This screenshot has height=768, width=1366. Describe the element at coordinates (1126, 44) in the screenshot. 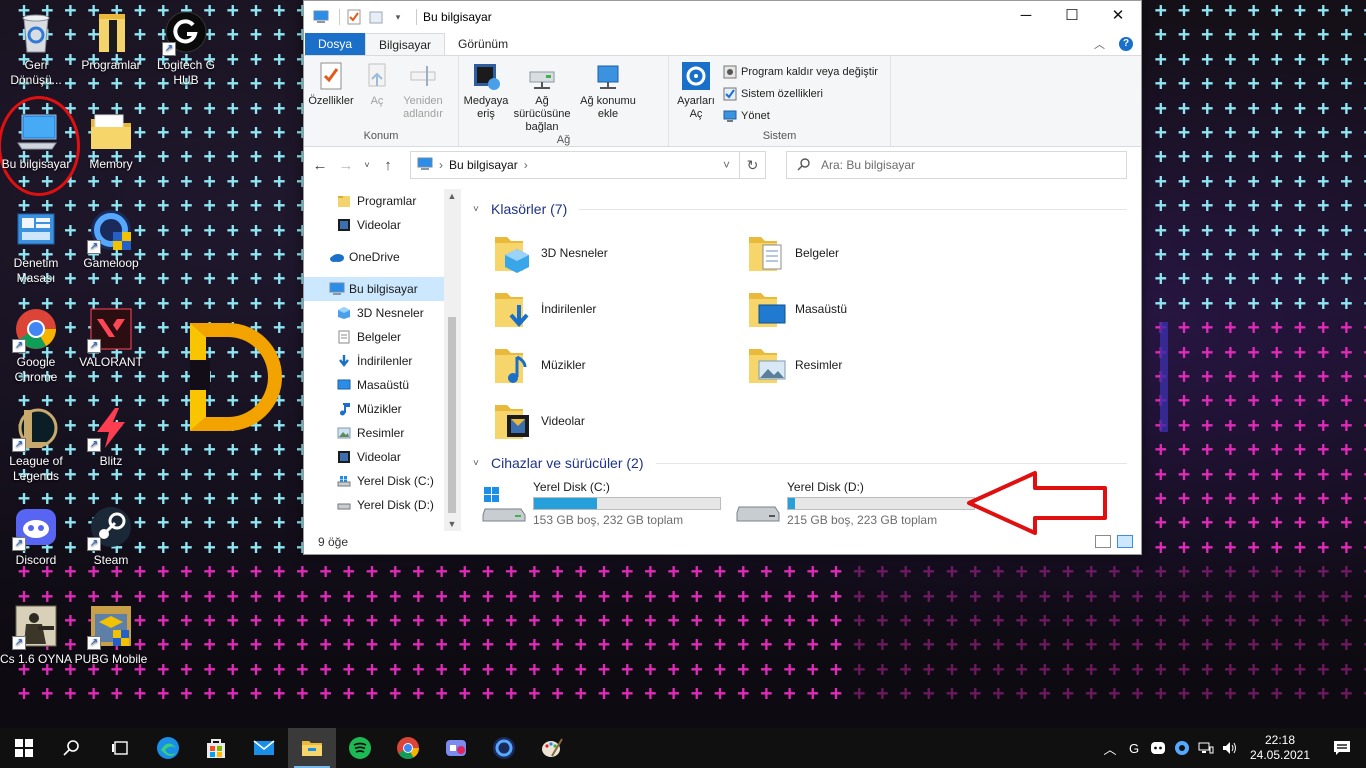

I see `help-icon: ?` at that location.